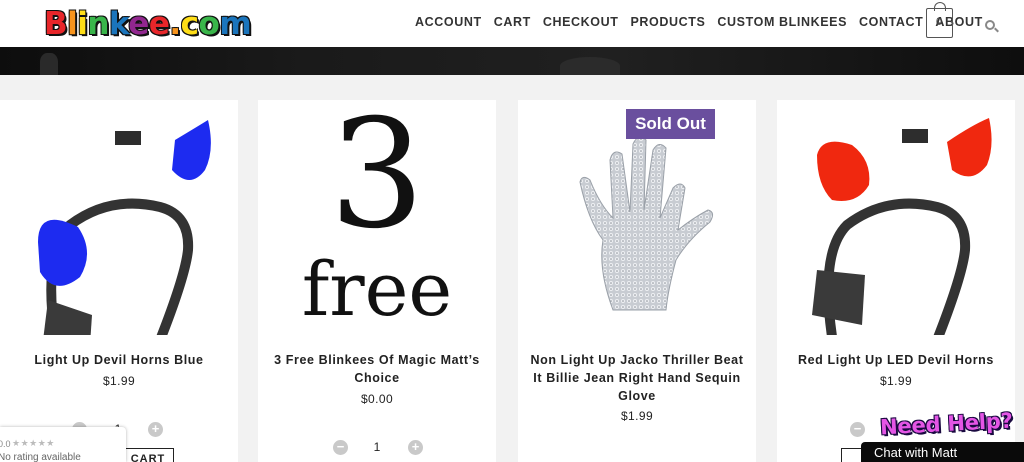 Image resolution: width=1024 pixels, height=462 pixels. I want to click on cart-count: 0, so click(939, 22).